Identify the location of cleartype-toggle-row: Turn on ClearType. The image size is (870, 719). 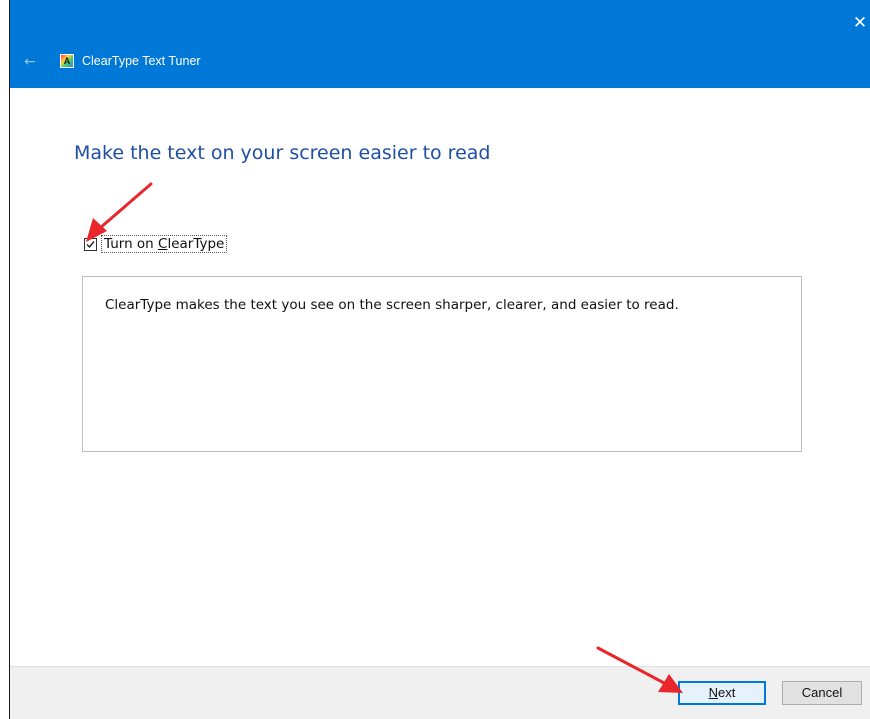
(156, 244).